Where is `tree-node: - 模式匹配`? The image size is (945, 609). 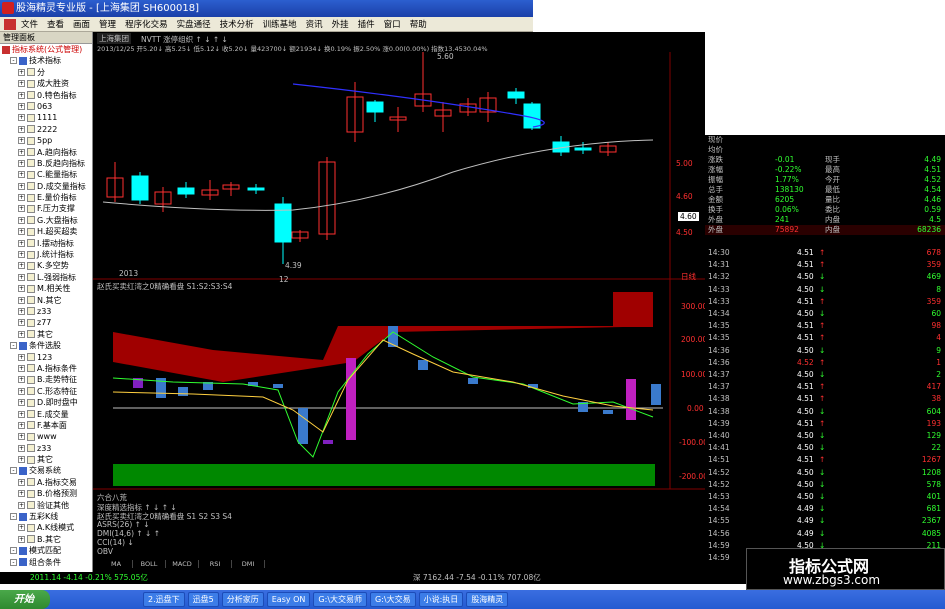
tree-node: - 模式匹配 is located at coordinates (46, 550).